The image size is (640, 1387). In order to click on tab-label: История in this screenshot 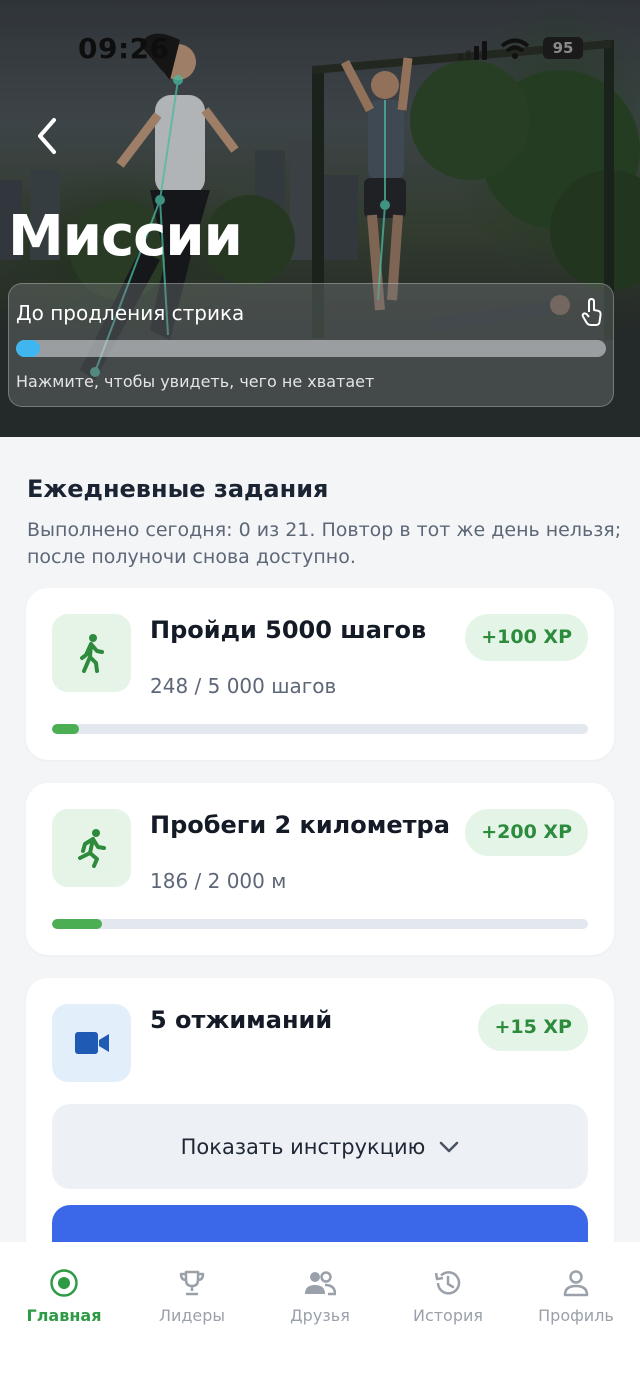, I will do `click(448, 1315)`.